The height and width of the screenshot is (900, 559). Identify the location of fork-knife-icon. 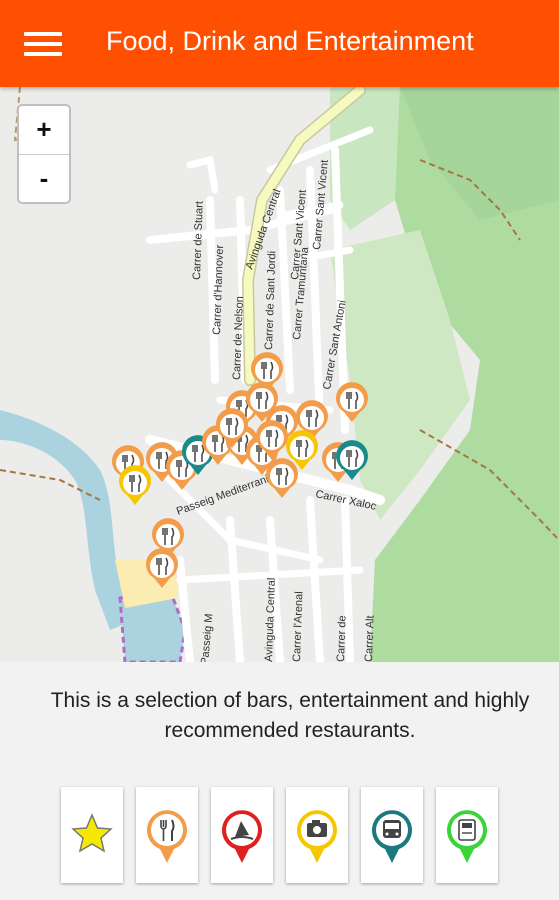
(167, 836).